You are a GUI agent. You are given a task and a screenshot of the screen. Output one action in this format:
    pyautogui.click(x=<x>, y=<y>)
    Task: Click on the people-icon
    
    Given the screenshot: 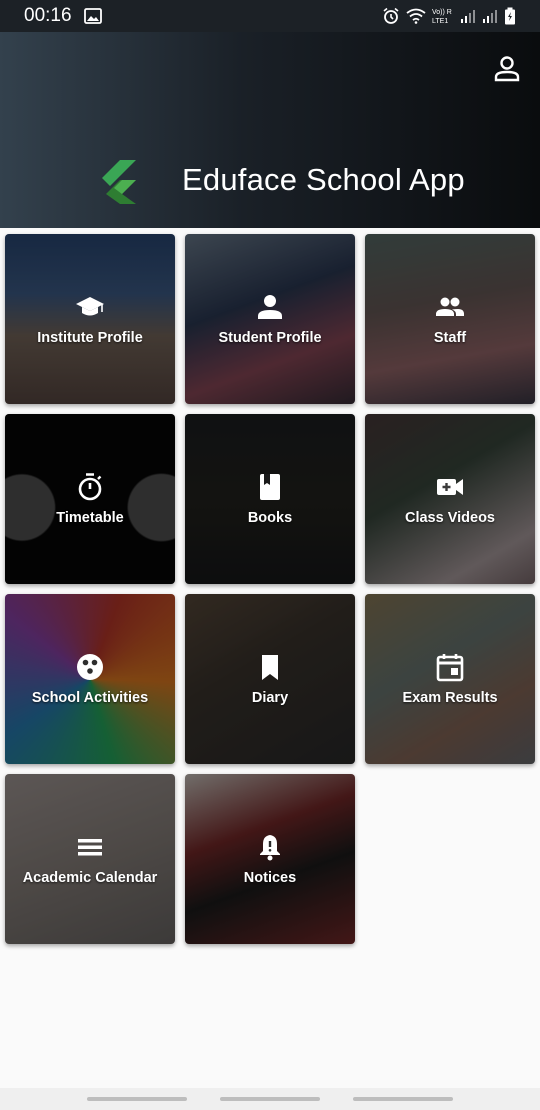 What is the action you would take?
    pyautogui.click(x=450, y=306)
    